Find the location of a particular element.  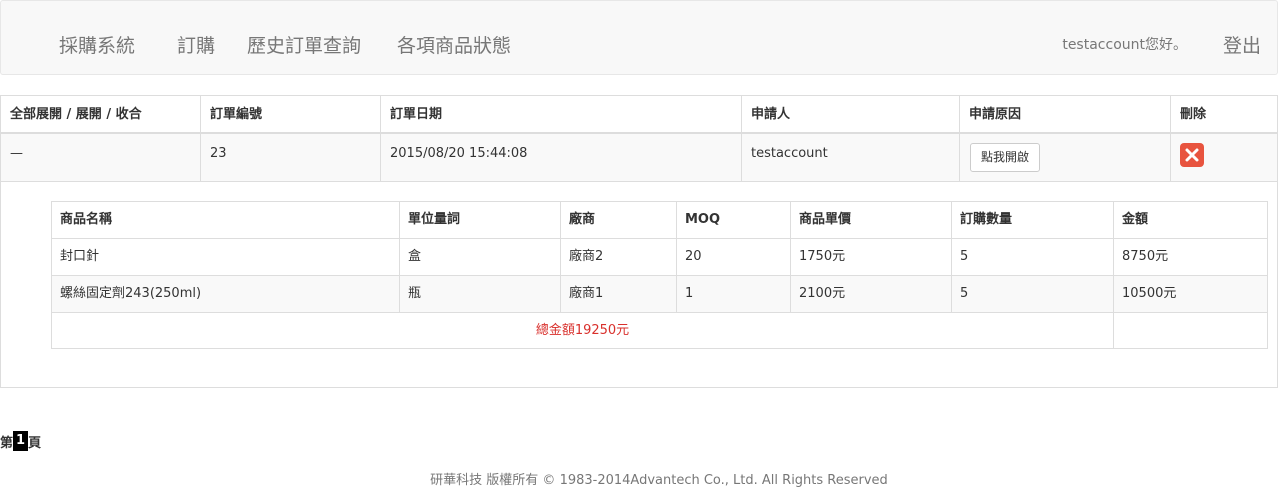

header-order-no: 訂單編號 is located at coordinates (291, 114).